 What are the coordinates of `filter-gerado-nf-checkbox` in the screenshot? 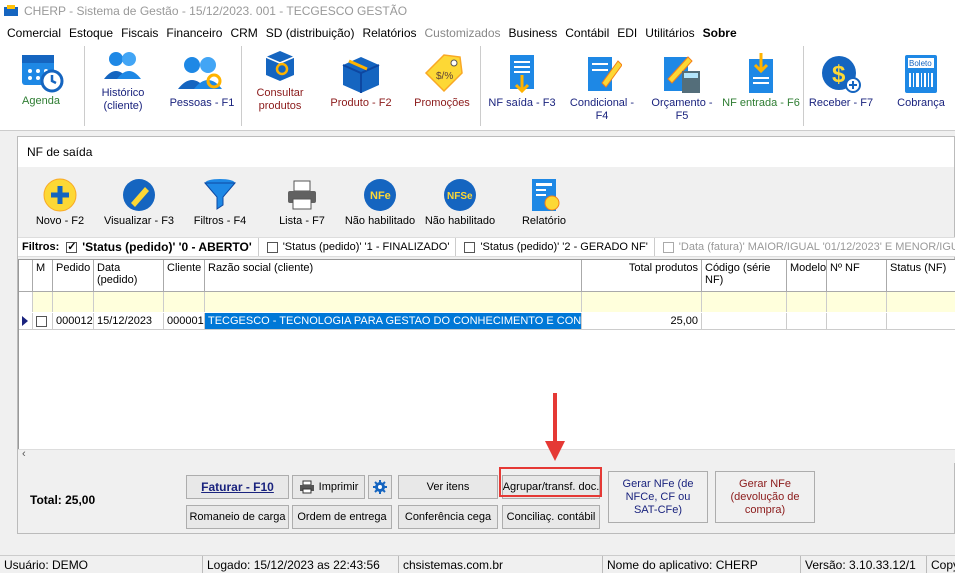 It's located at (470, 247).